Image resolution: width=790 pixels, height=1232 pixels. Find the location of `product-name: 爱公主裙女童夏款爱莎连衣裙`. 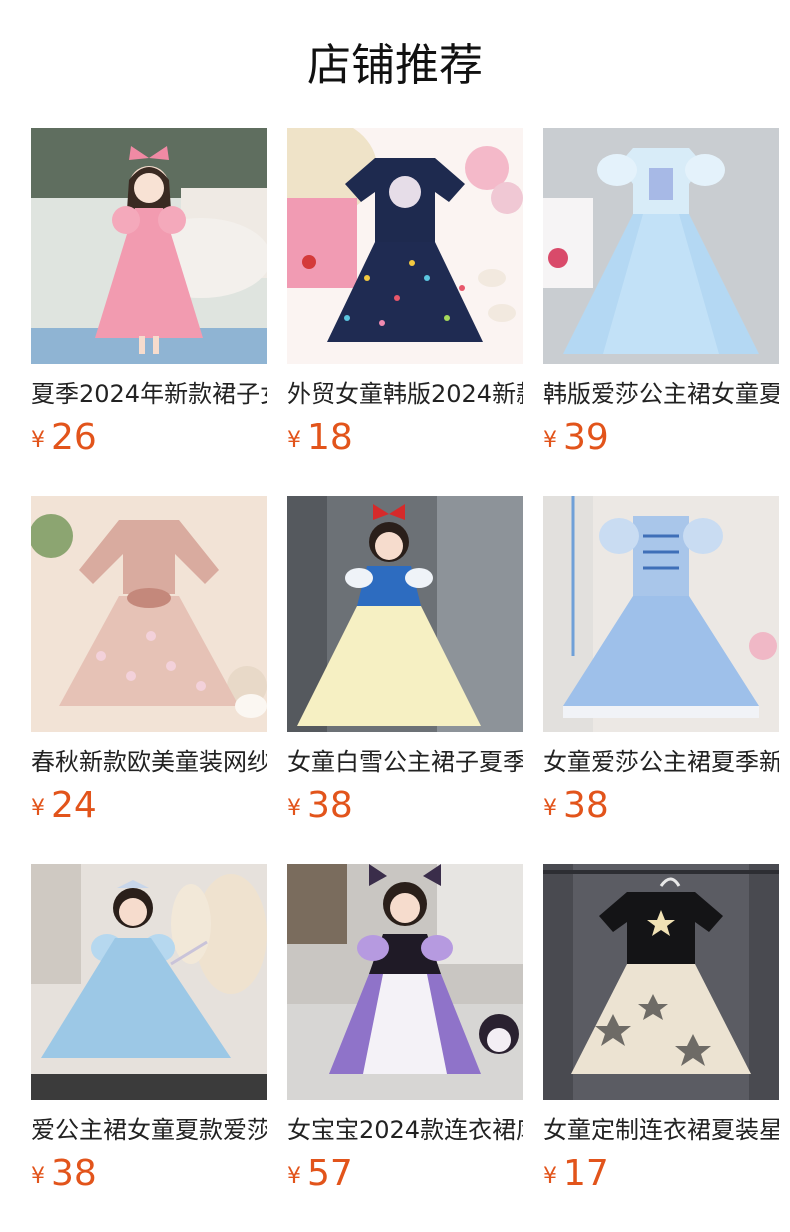

product-name: 爱公主裙女童夏款爱莎连衣裙 is located at coordinates (149, 1130).